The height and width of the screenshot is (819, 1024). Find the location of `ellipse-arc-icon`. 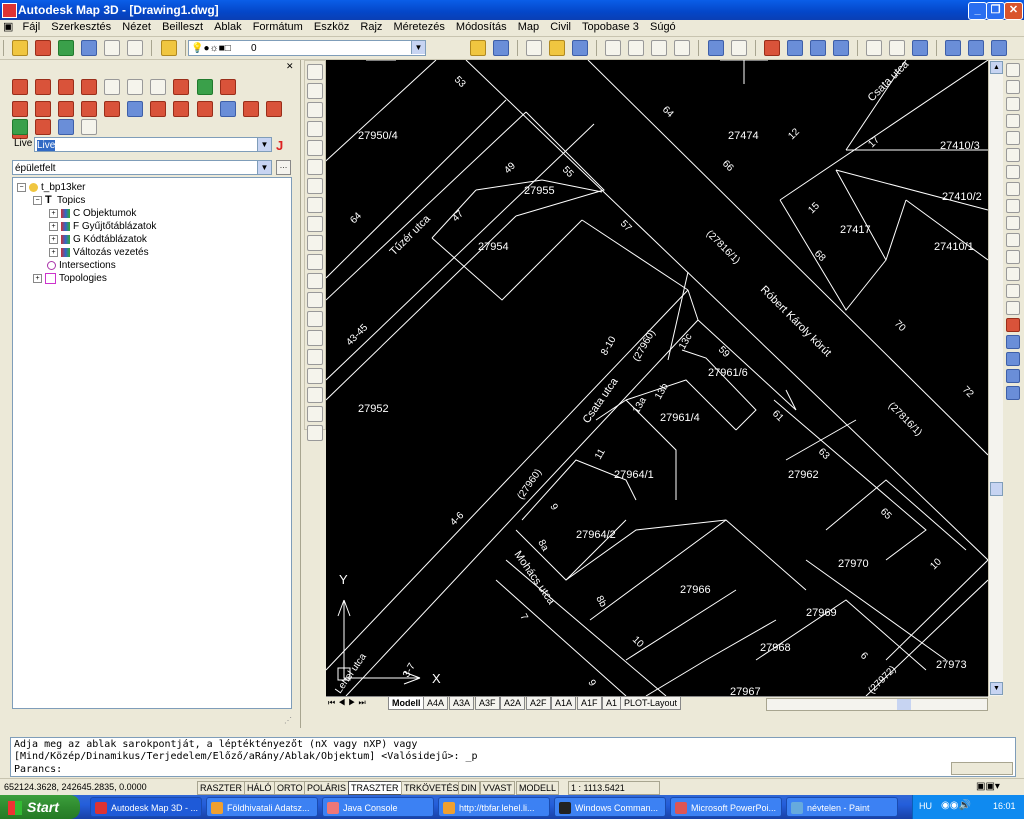

ellipse-arc-icon is located at coordinates (315, 262).